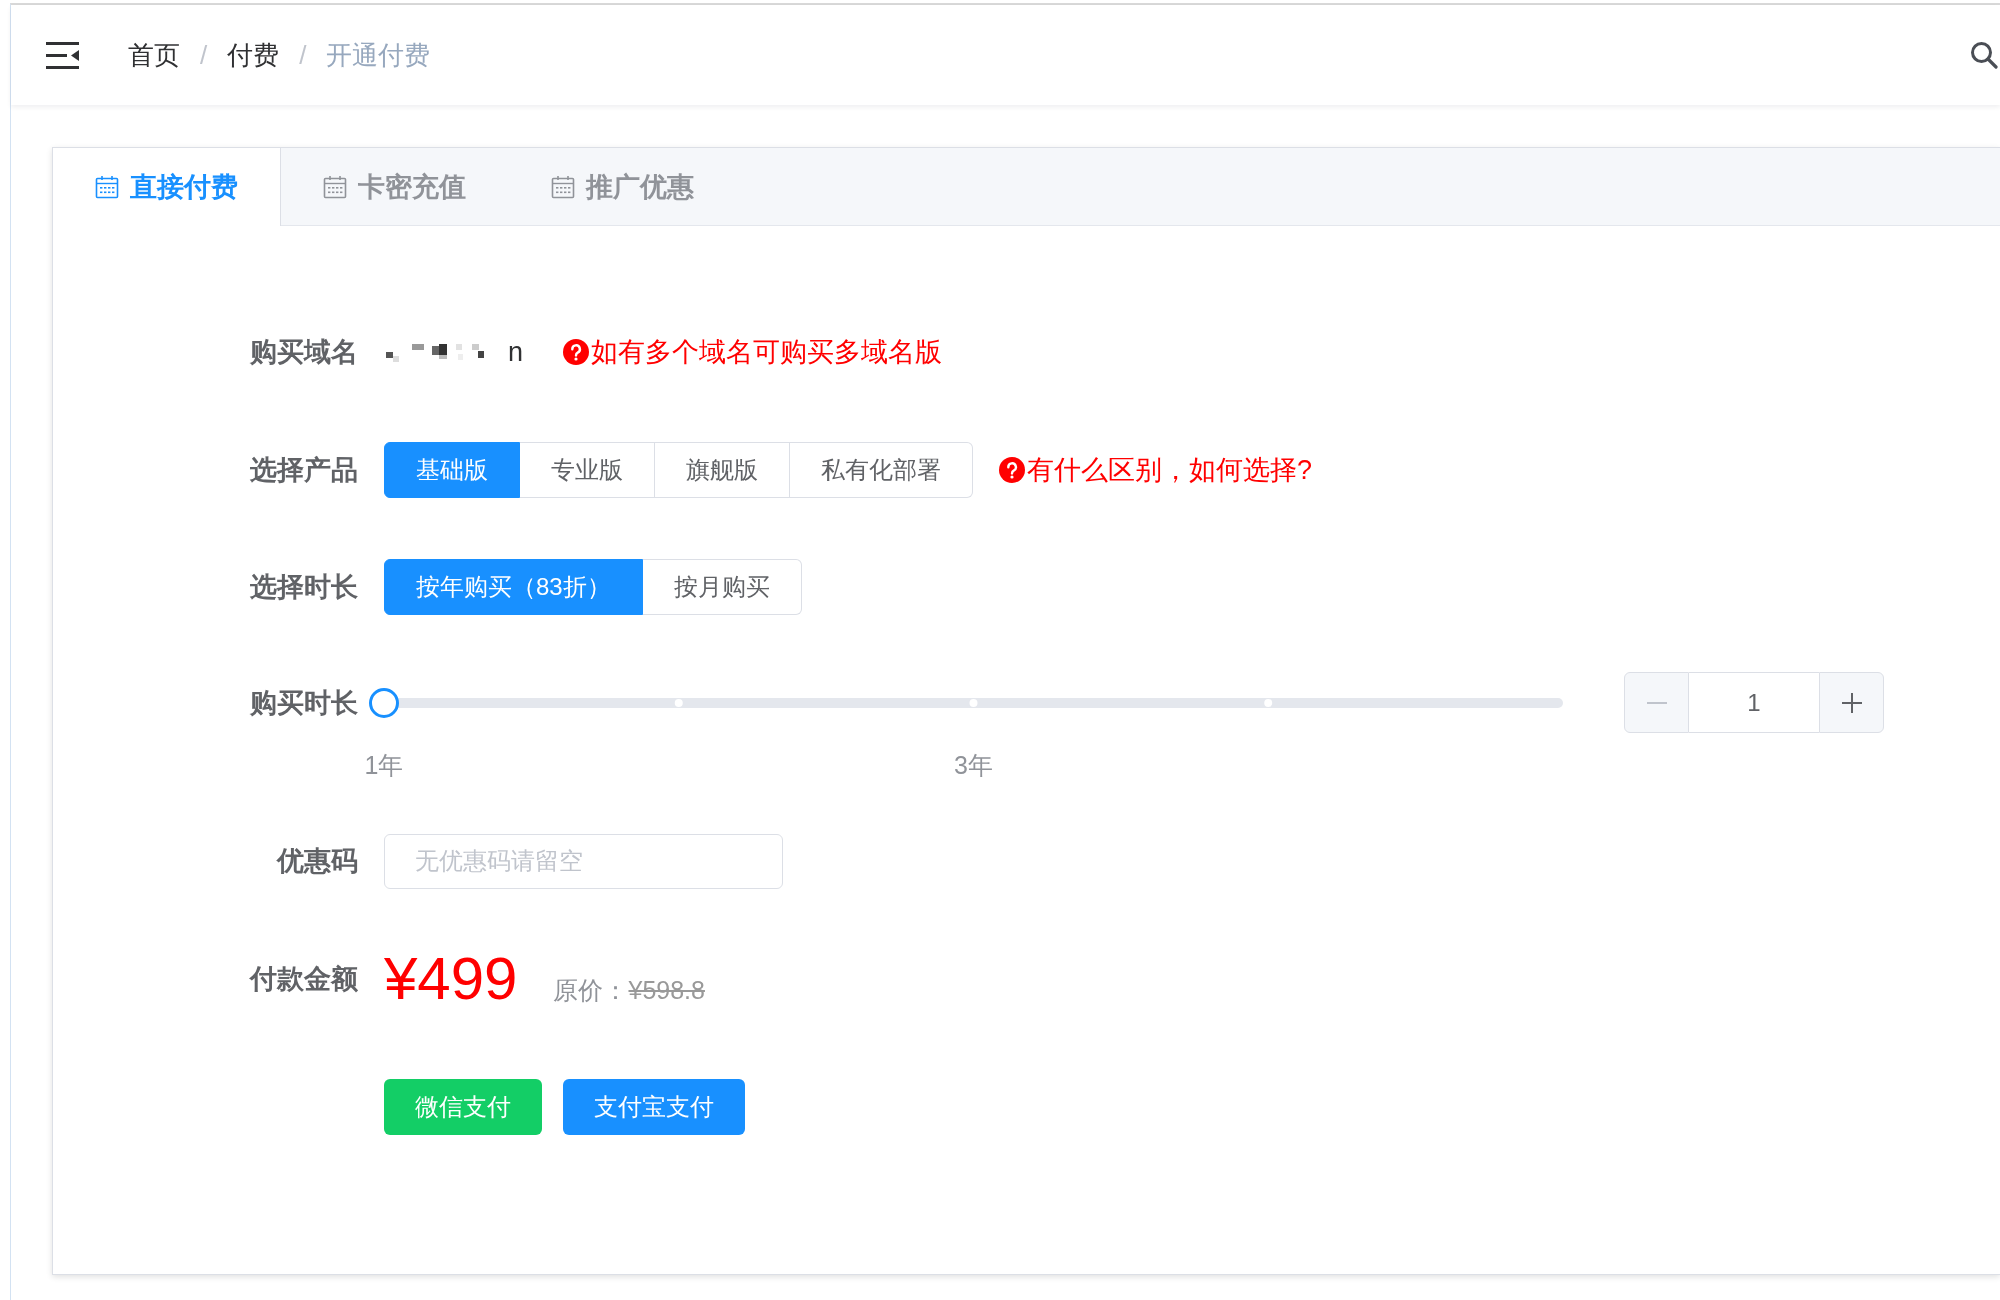 The image size is (2000, 1300). What do you see at coordinates (767, 352) in the screenshot?
I see `hint-text: 如有多个域名可购买多域名版` at bounding box center [767, 352].